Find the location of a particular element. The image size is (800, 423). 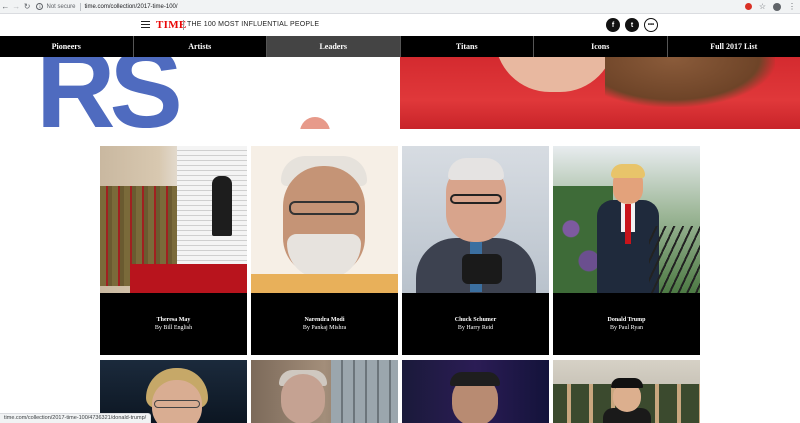

card-name: Donald Trump is located at coordinates (627, 320).